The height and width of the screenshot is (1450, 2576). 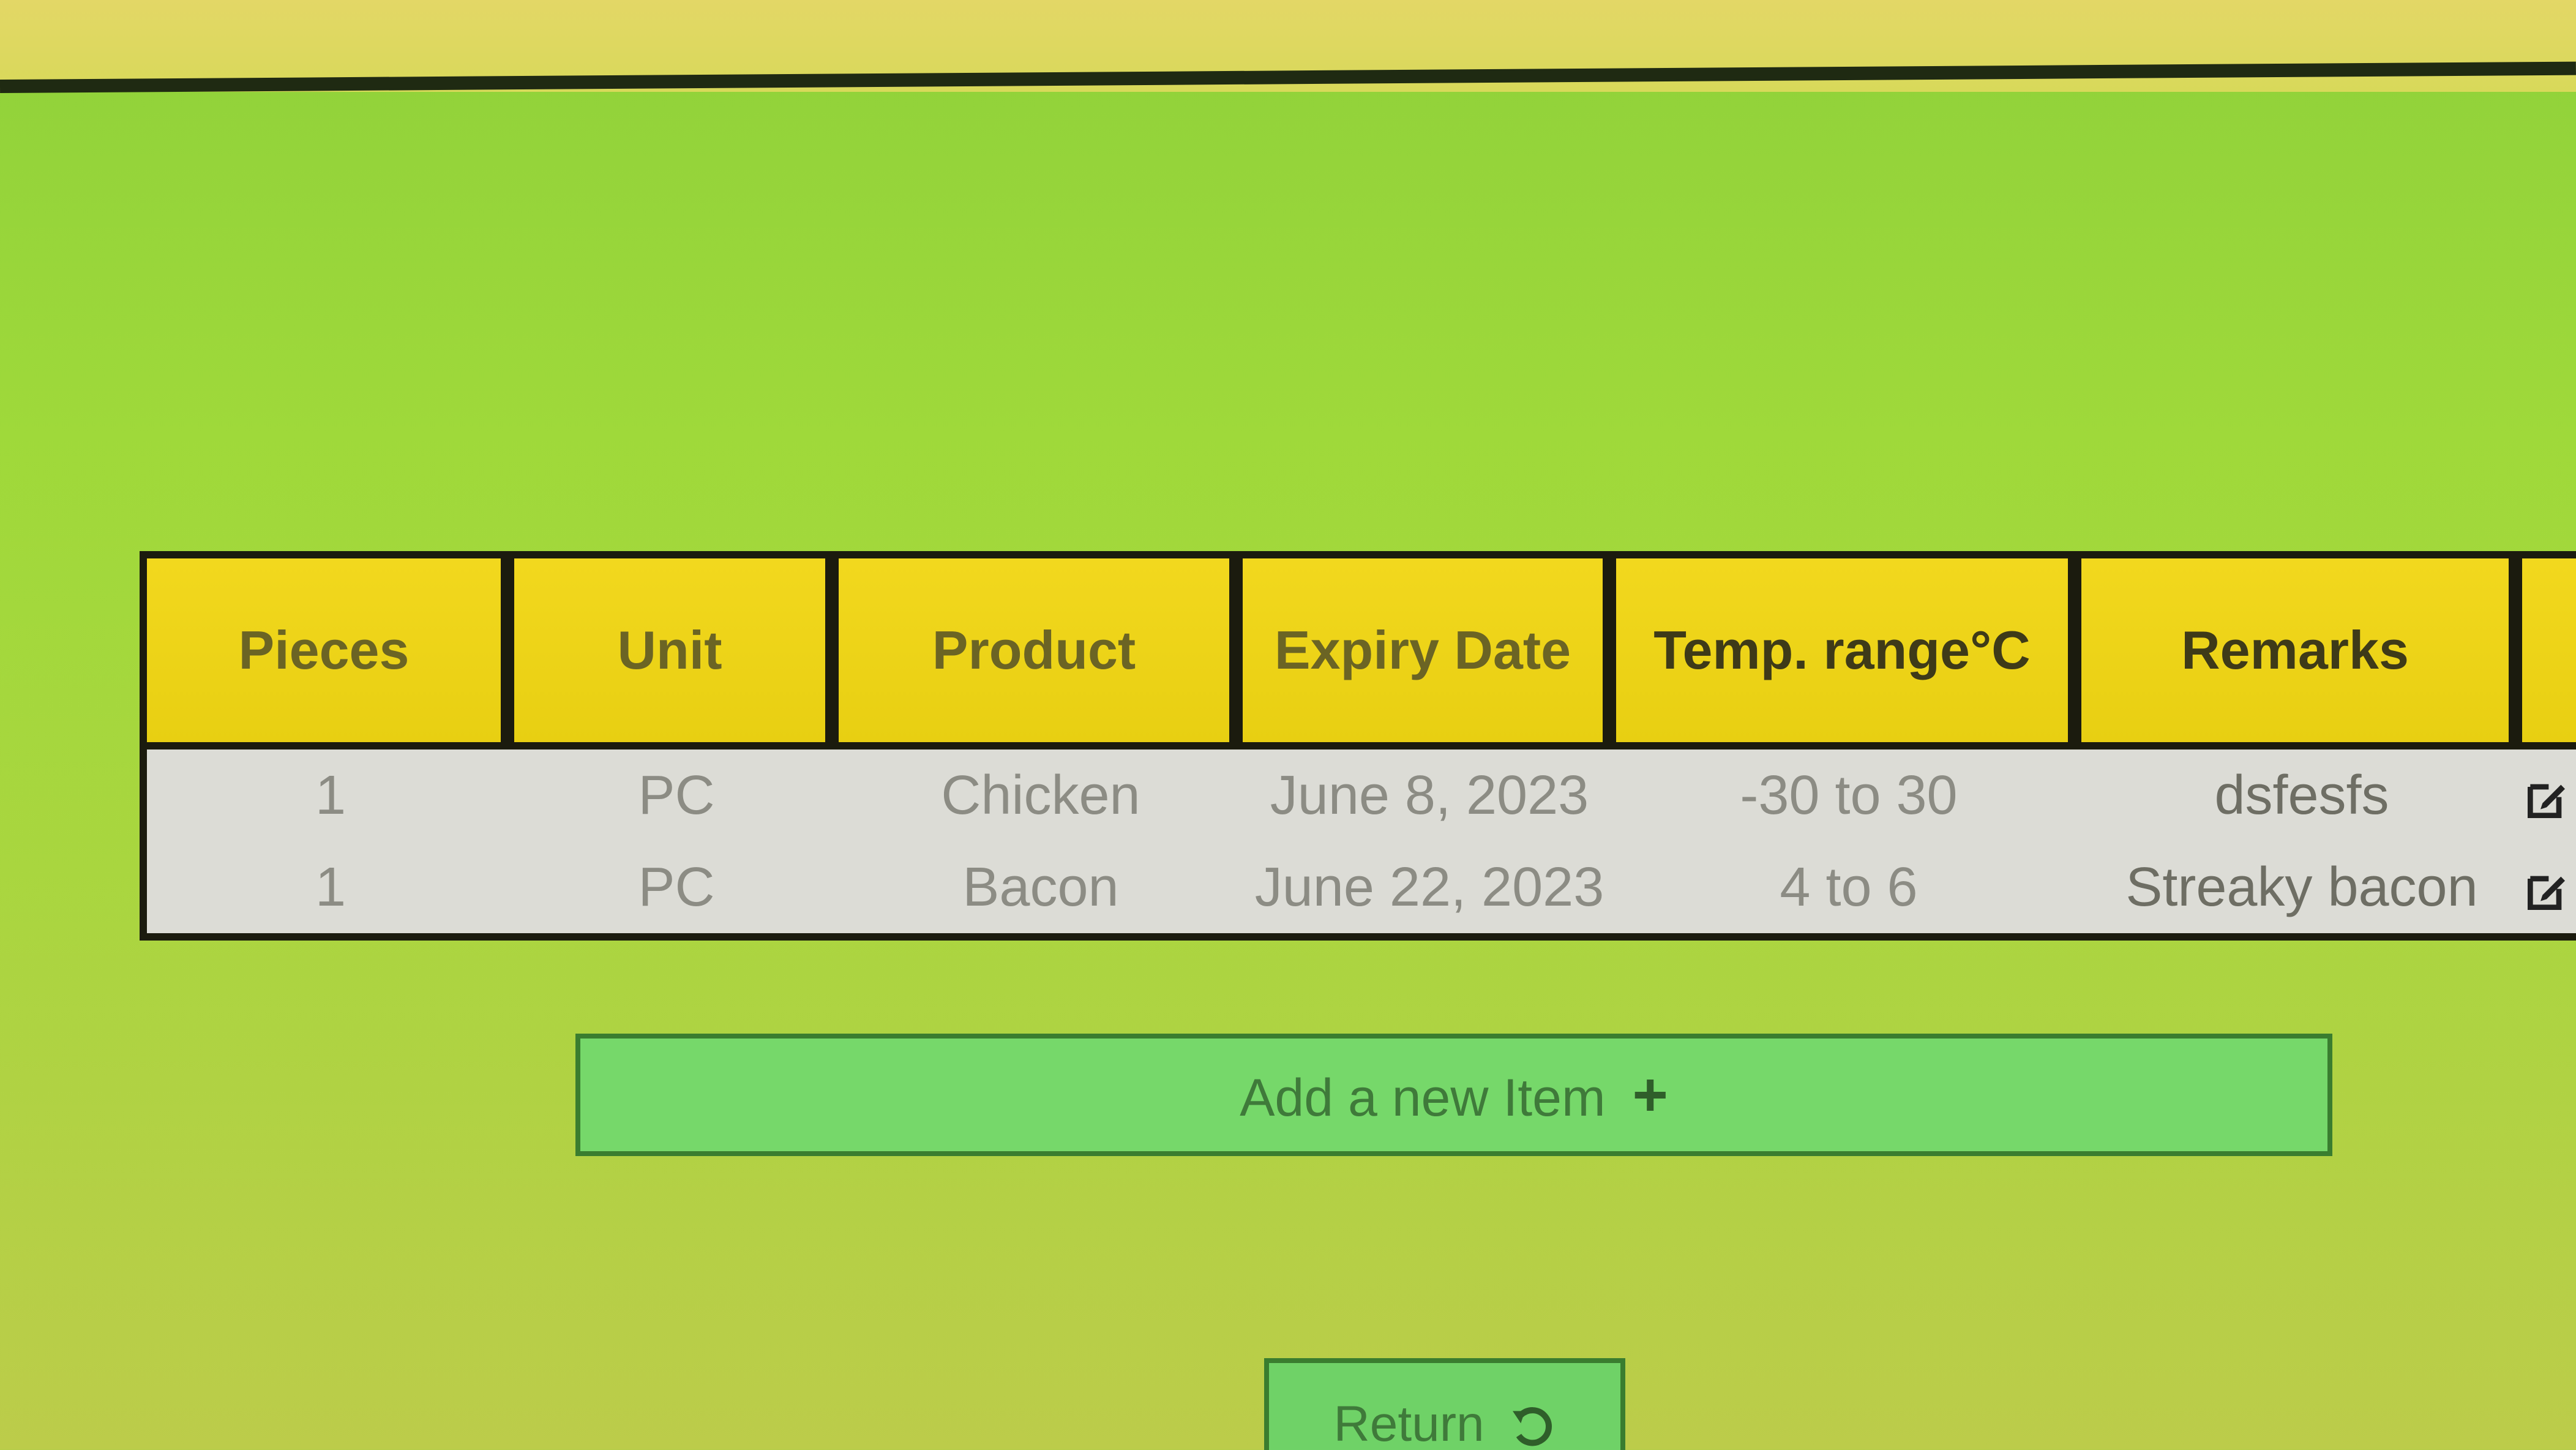 I want to click on header-temp-range: Temp. range°C, so click(x=1849, y=653).